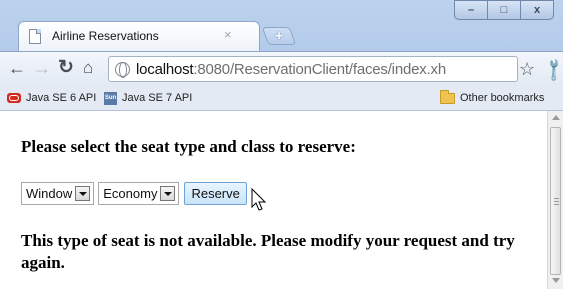  What do you see at coordinates (14, 98) in the screenshot?
I see `oracle-icon` at bounding box center [14, 98].